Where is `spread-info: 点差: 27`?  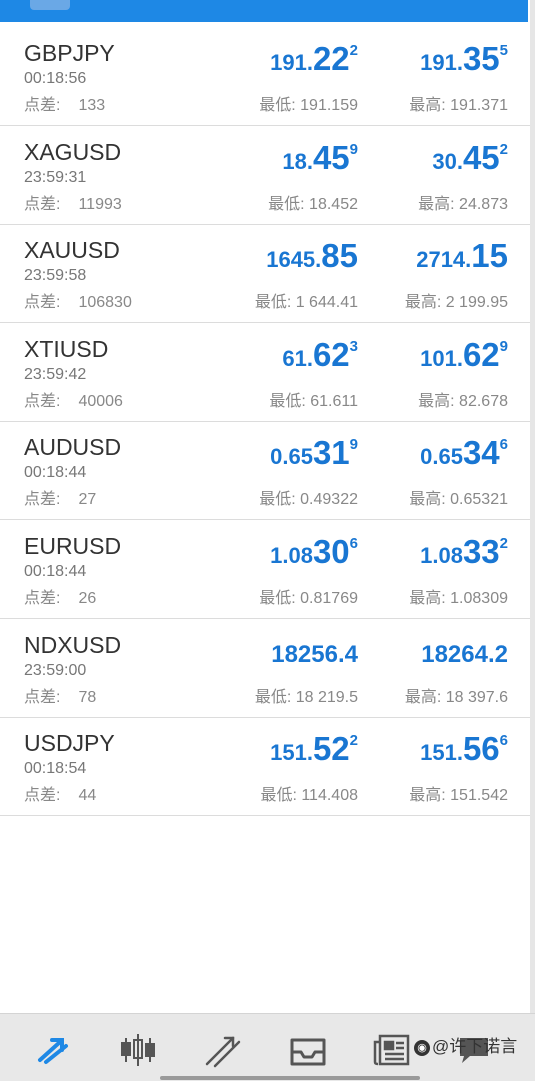
spread-info: 点差: 27 is located at coordinates (60, 497).